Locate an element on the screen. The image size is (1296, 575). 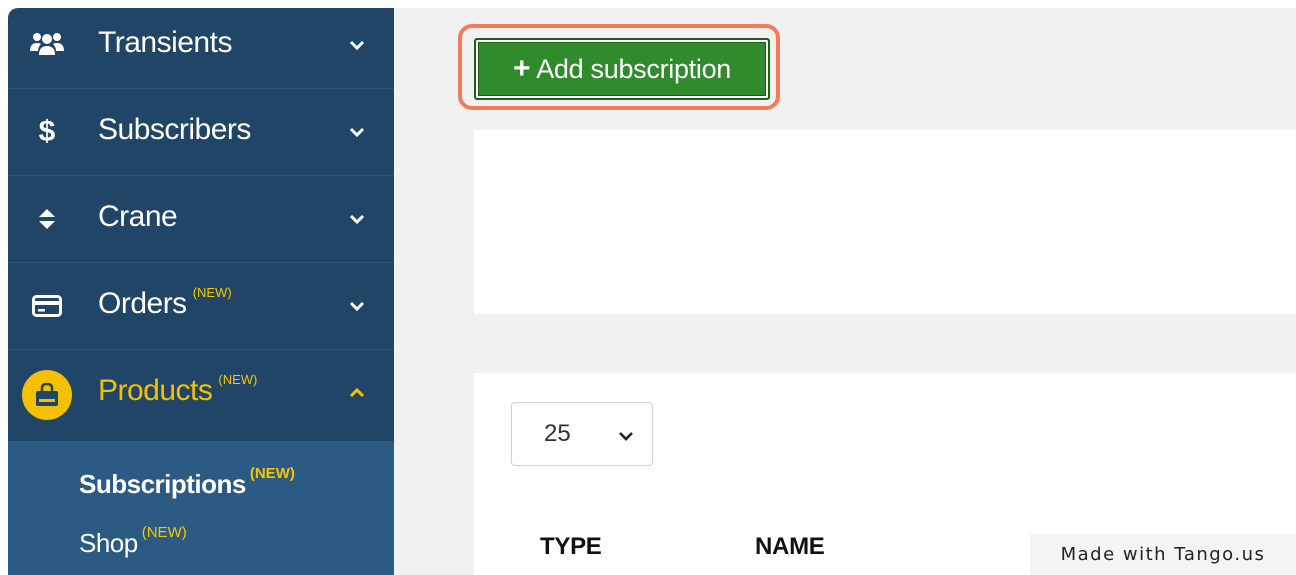
shopping-bag-icon is located at coordinates (47, 395).